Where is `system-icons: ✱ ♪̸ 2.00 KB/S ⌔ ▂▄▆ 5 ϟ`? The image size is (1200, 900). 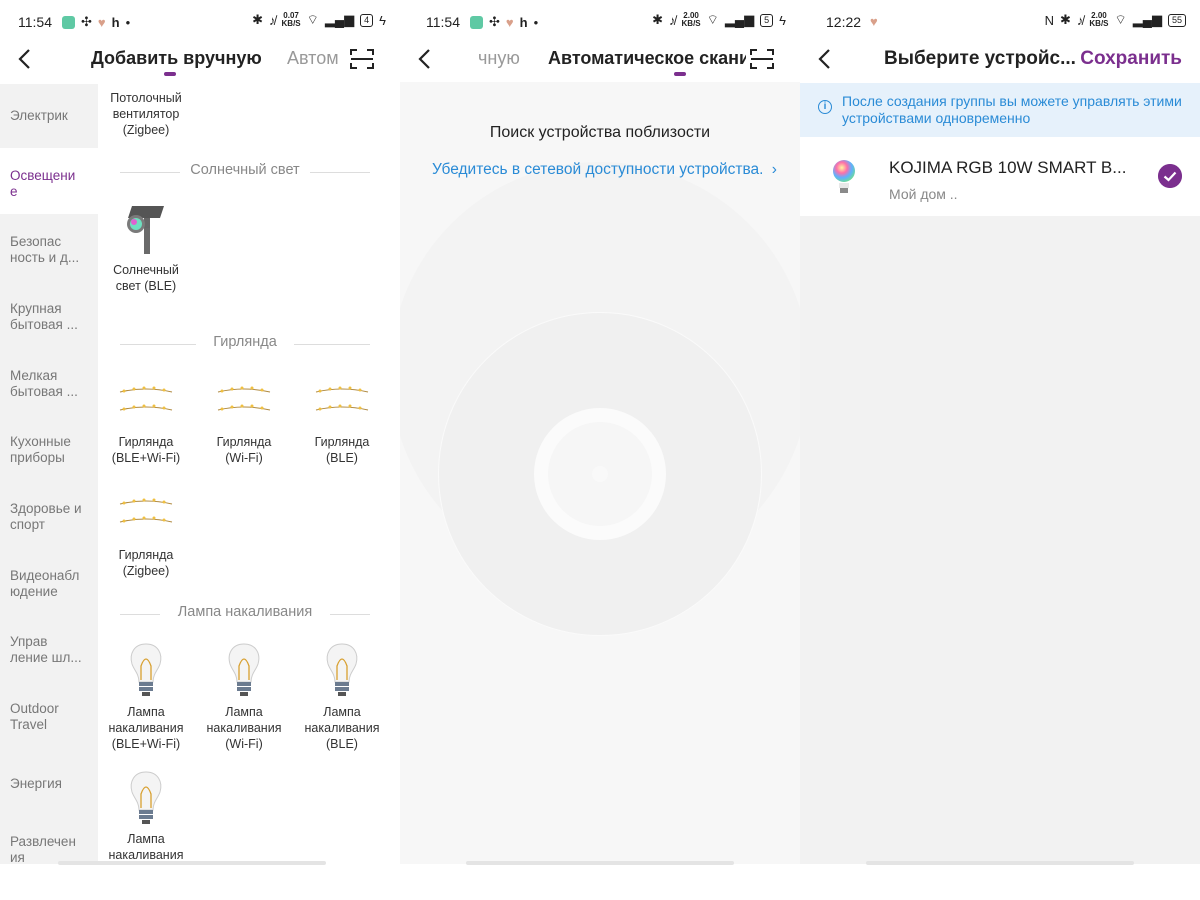
system-icons: ✱ ♪̸ 2.00 KB/S ⌔ ▂▄▆ 5 ϟ is located at coordinates (719, 20).